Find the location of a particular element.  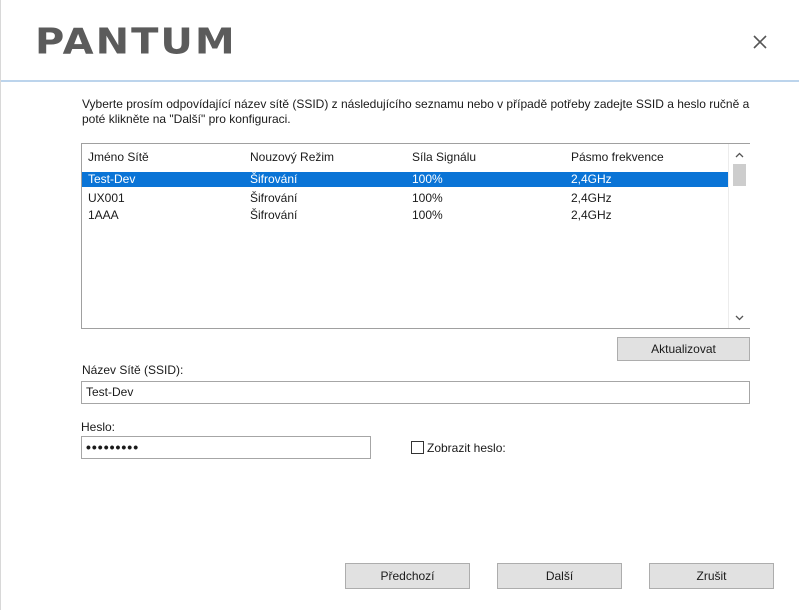

network-name-cell: Test-Dev is located at coordinates (112, 179).